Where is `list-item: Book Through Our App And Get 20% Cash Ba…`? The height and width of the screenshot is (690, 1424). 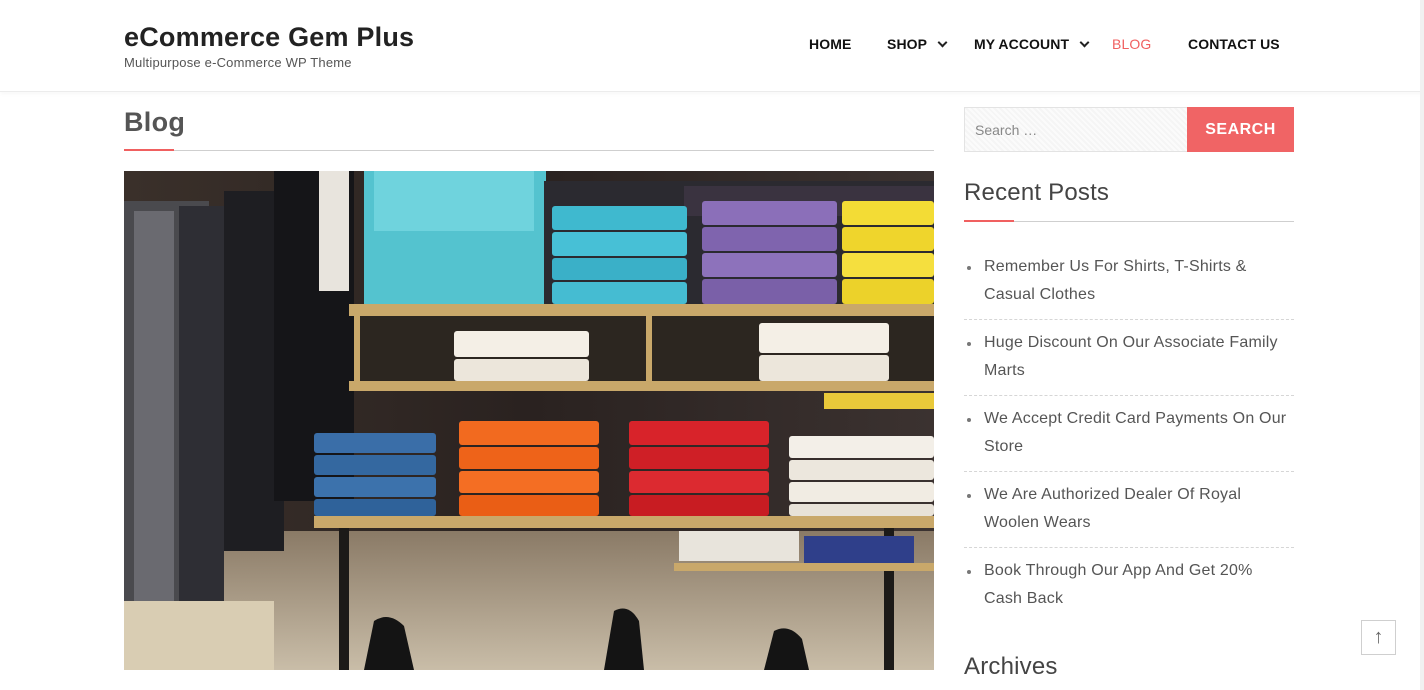 list-item: Book Through Our App And Get 20% Cash Ba… is located at coordinates (1129, 585).